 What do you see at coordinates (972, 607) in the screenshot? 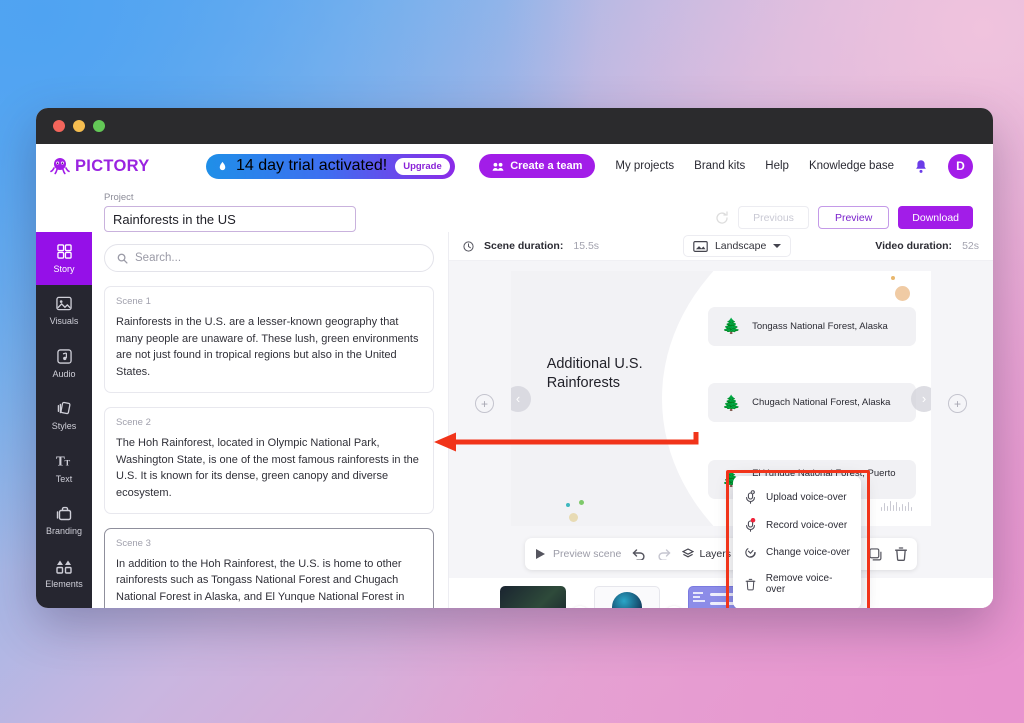
I see `timeline-next-button: ›` at bounding box center [972, 607].